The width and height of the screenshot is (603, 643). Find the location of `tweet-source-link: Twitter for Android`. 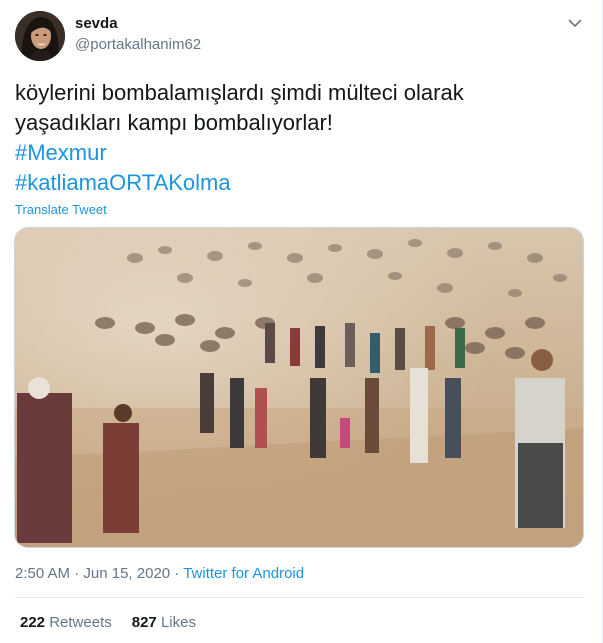

tweet-source-link: Twitter for Android is located at coordinates (243, 573).